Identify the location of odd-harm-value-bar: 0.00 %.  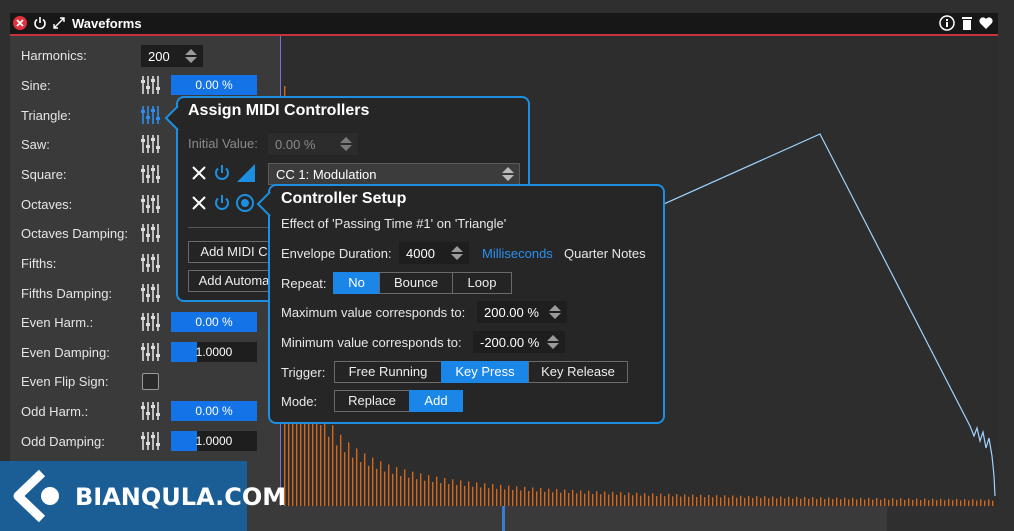
(214, 411).